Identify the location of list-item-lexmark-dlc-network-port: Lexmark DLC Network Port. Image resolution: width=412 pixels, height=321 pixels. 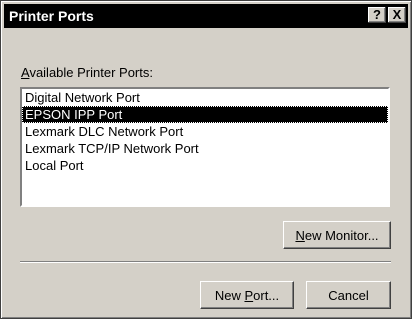
(205, 131).